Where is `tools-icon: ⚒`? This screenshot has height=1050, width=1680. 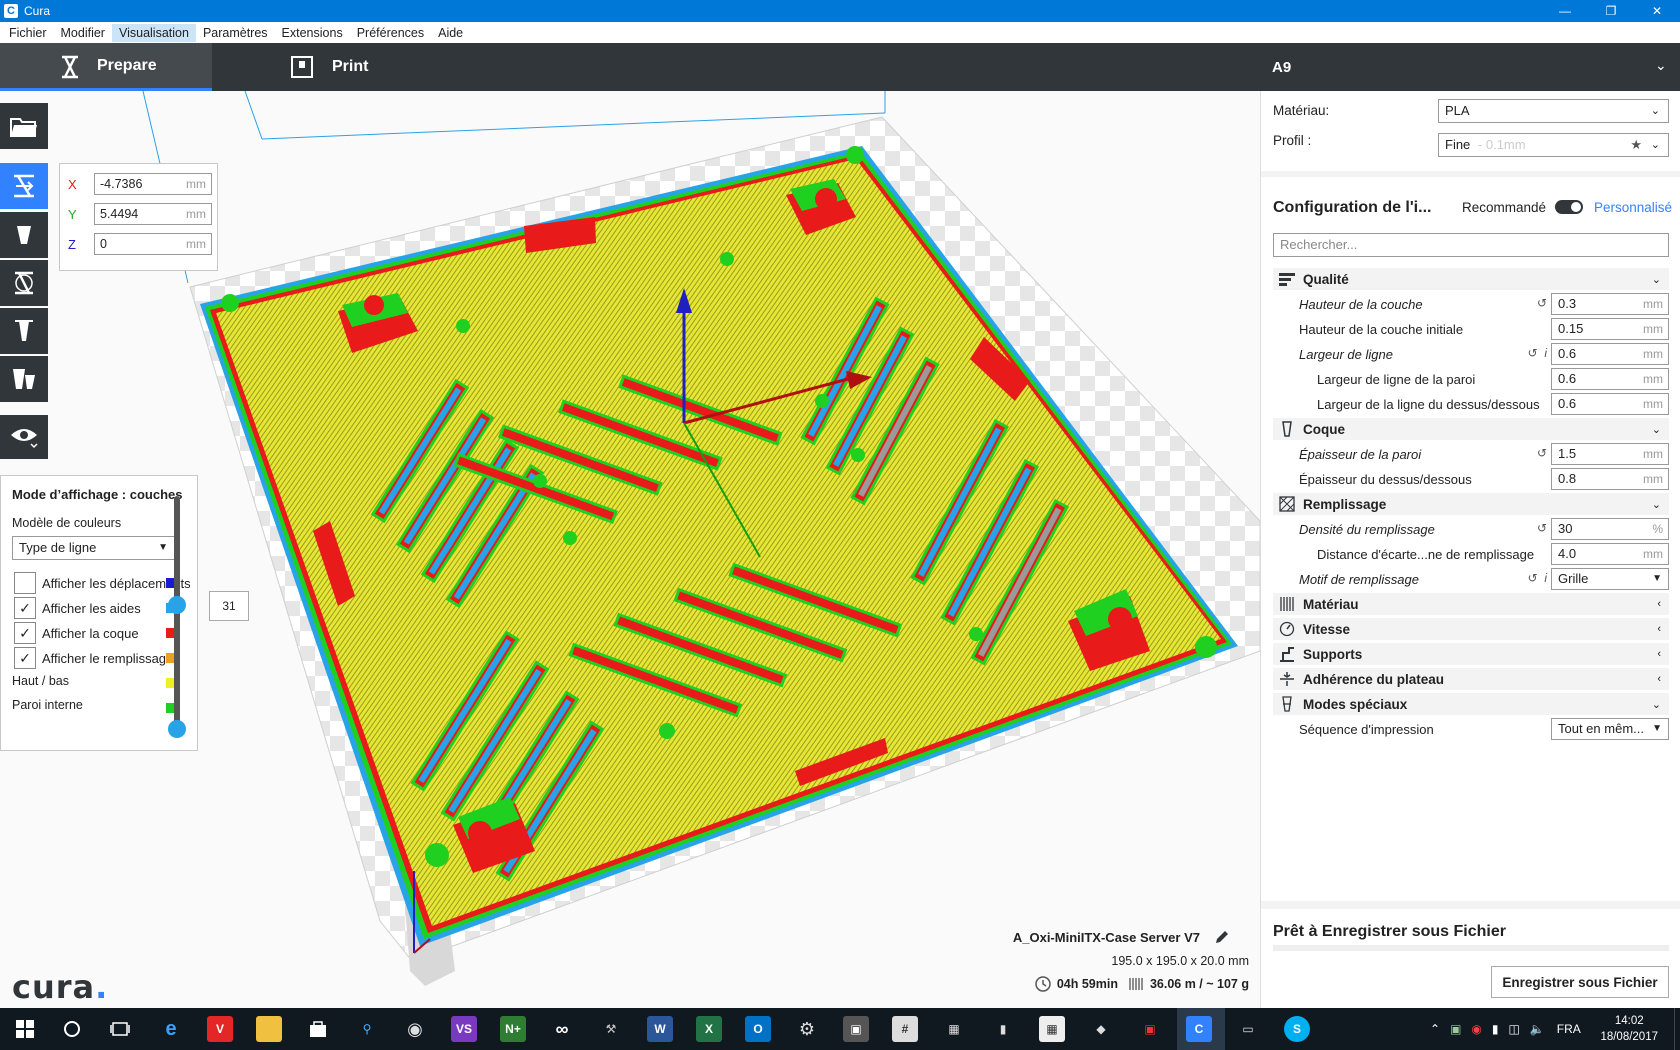 tools-icon: ⚒ is located at coordinates (611, 1029).